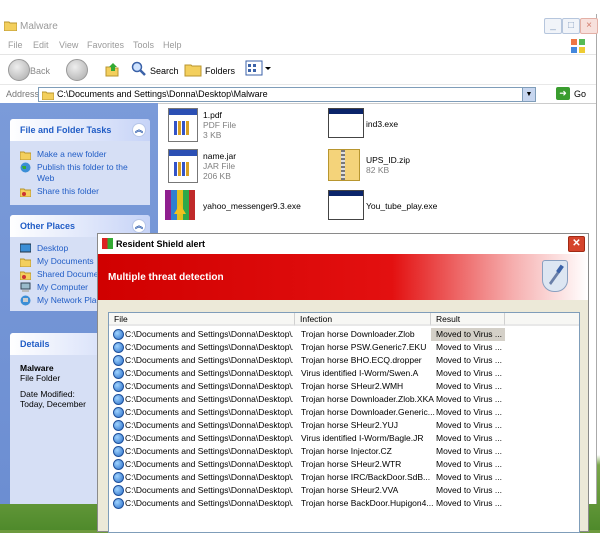  I want to click on task-label: Make a new folder, so click(72, 154).